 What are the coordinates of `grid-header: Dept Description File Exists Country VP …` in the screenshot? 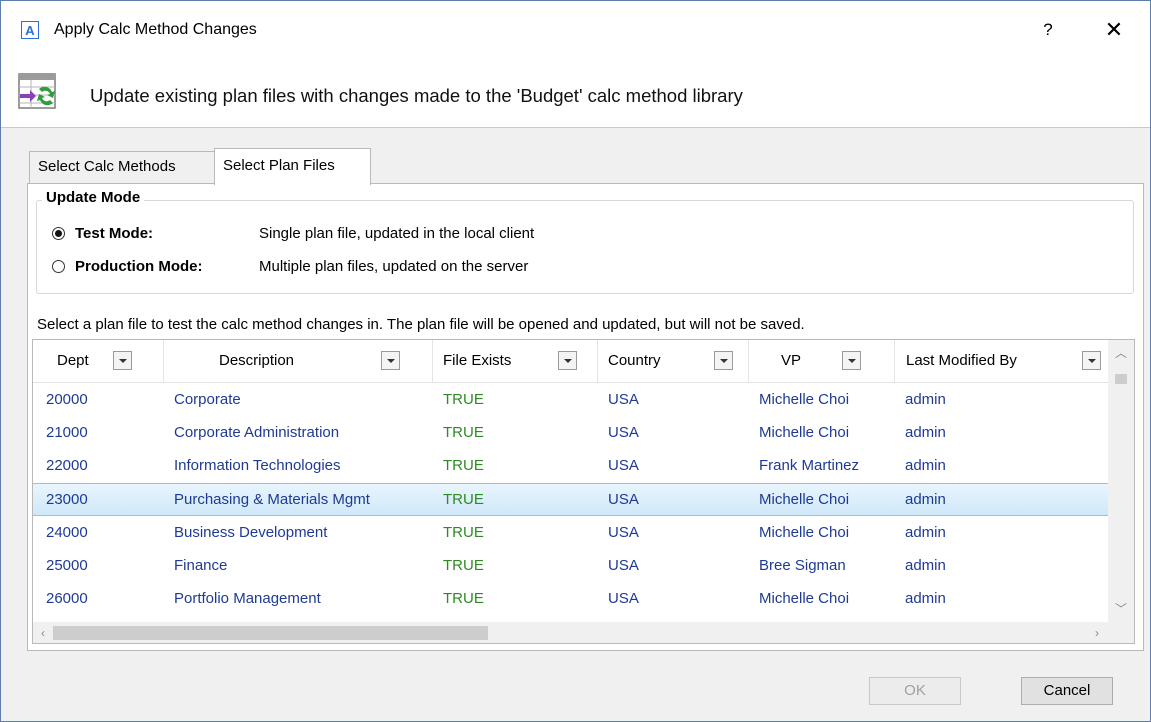 It's located at (570, 361).